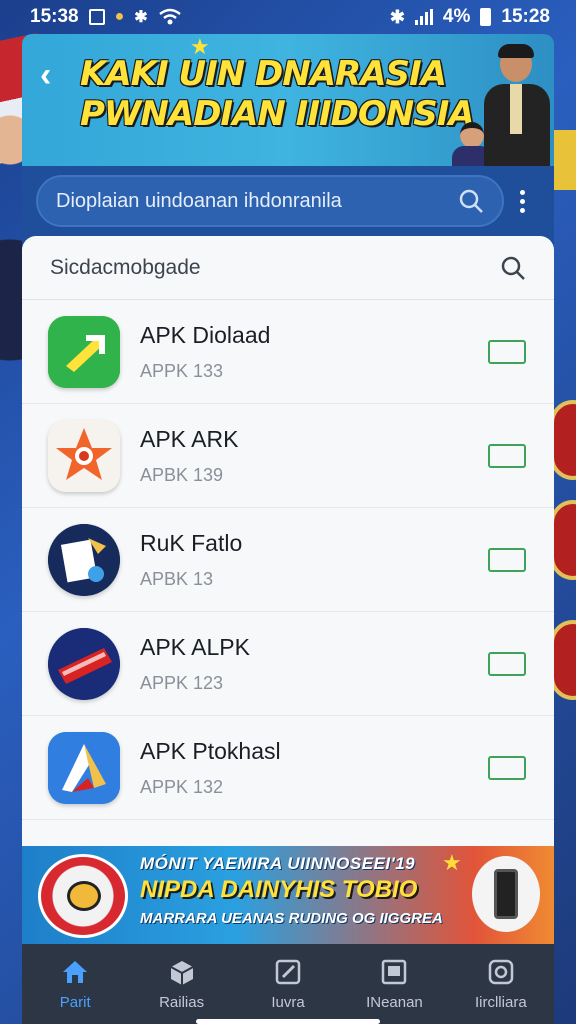 The height and width of the screenshot is (1024, 576). What do you see at coordinates (45, 75) in the screenshot?
I see `back-arrow-icon: ‹` at bounding box center [45, 75].